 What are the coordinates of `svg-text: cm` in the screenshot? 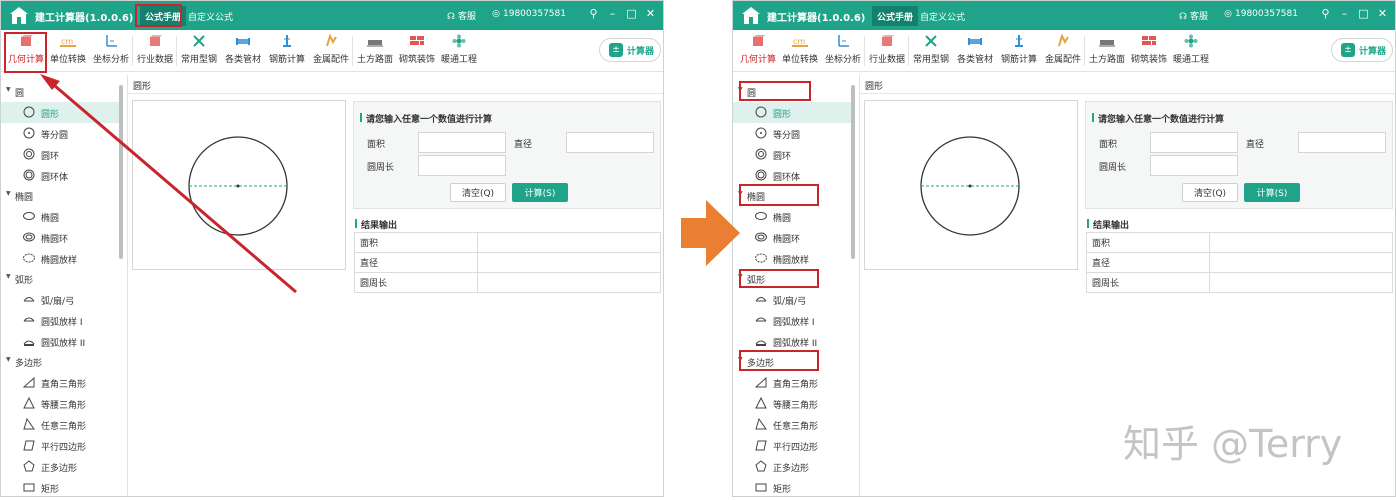 It's located at (67, 41).